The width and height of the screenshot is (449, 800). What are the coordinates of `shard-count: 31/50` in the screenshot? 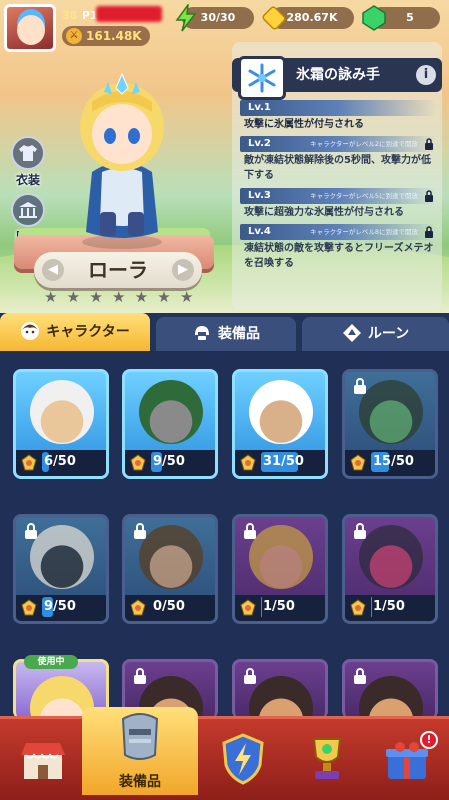 It's located at (291, 462).